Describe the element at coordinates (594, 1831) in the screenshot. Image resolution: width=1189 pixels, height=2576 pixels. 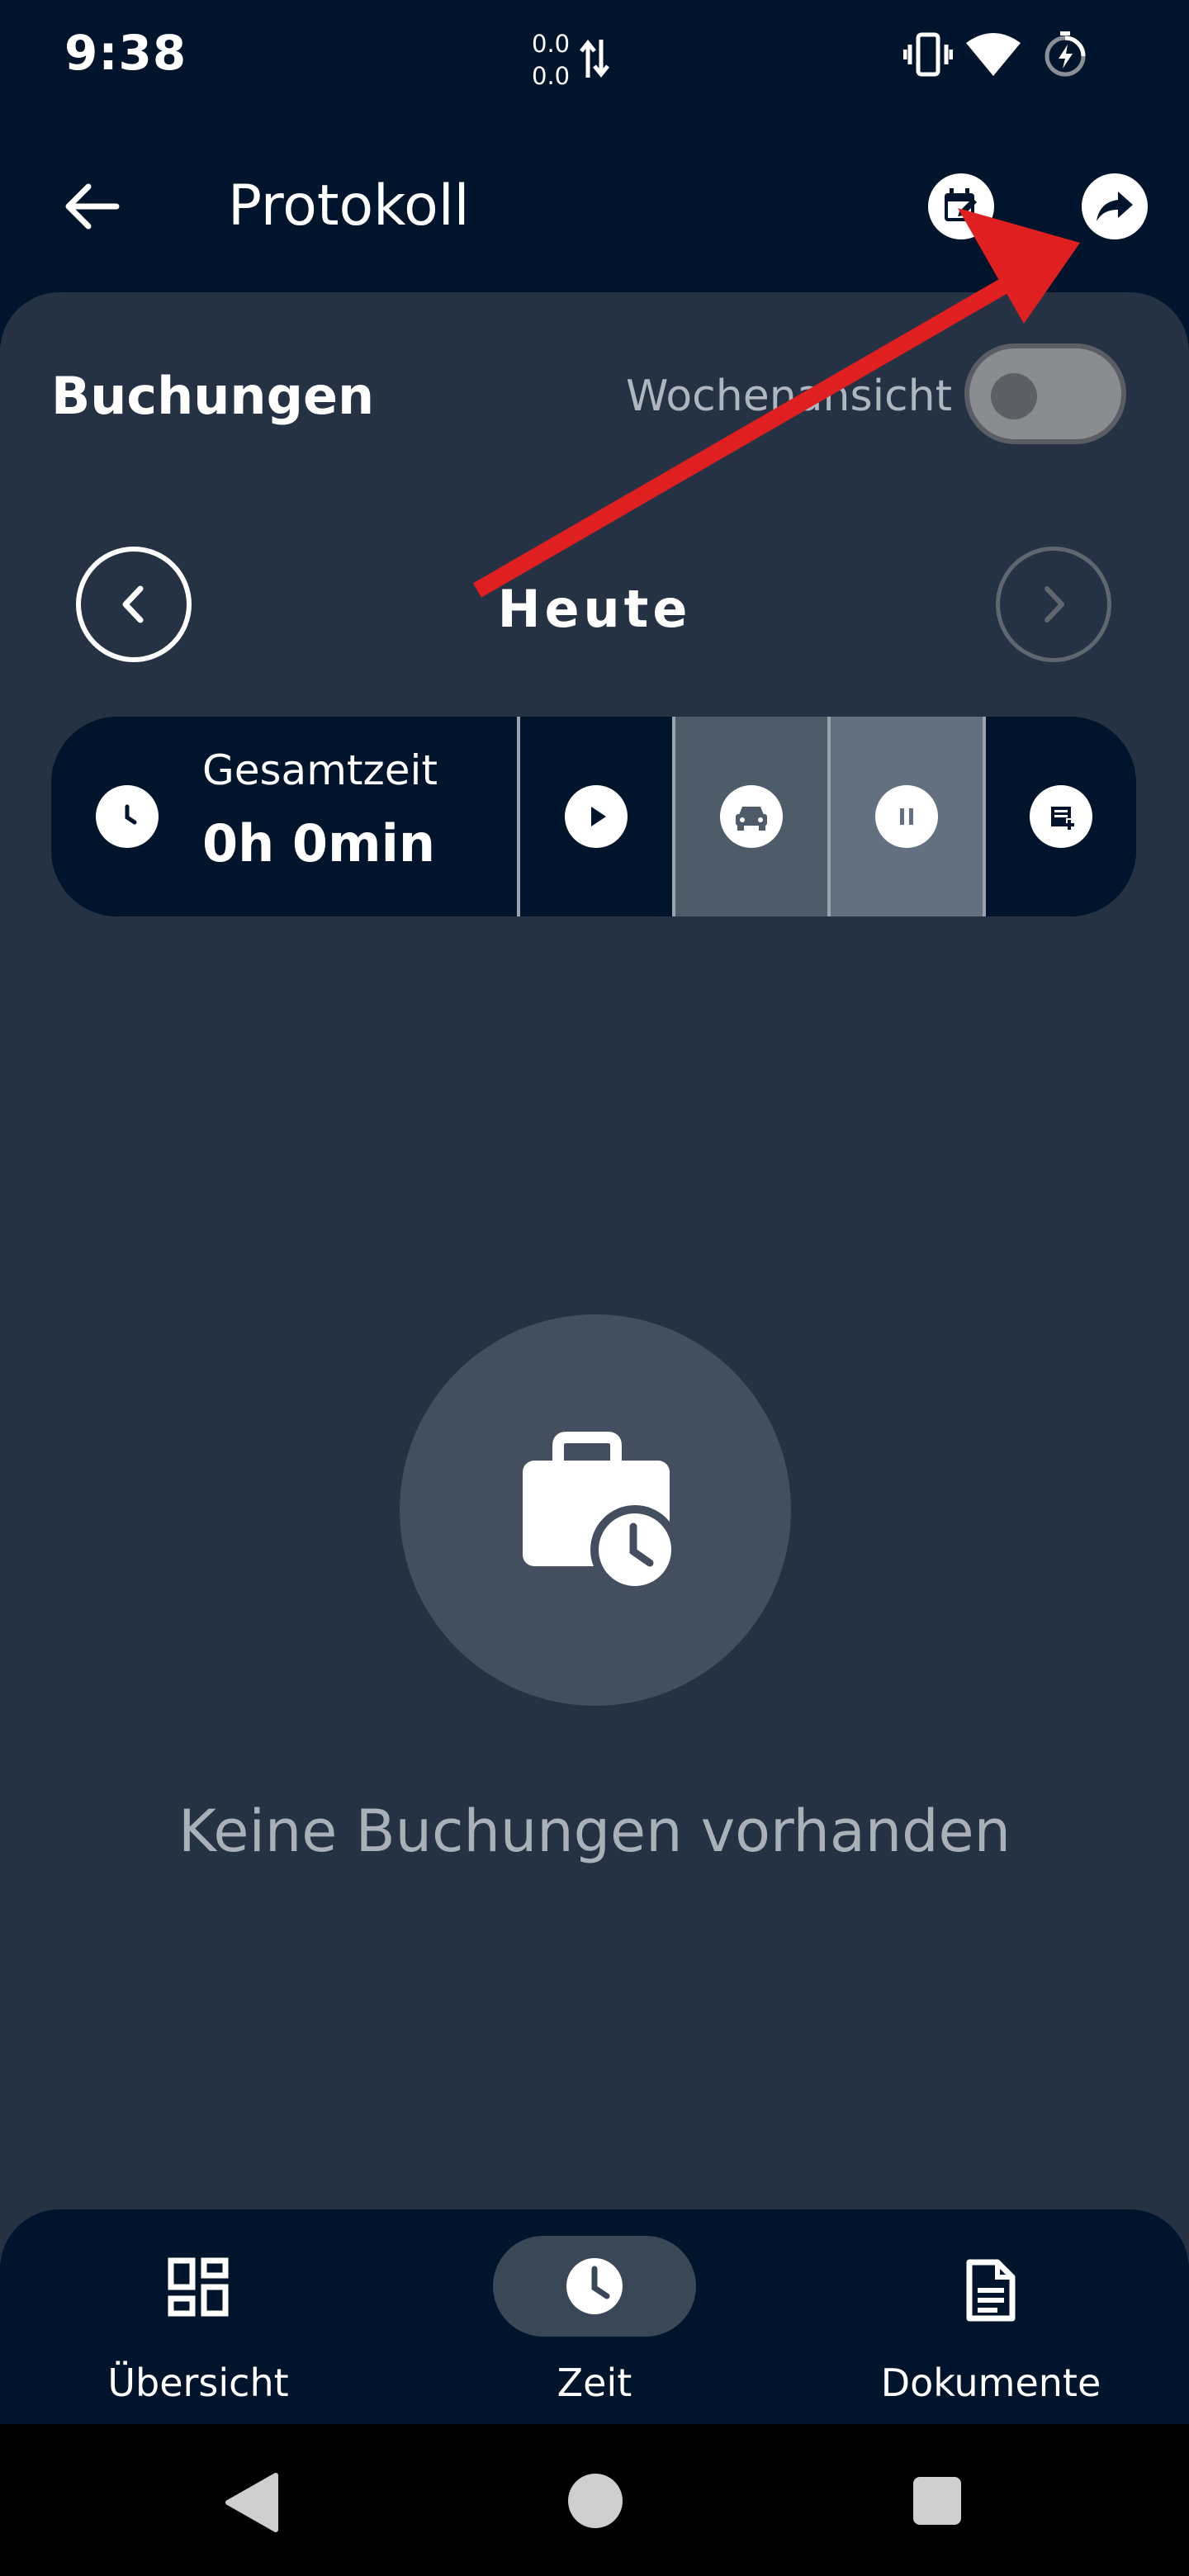
I see `empty-state-text: Keine Buchungen vorhanden` at that location.